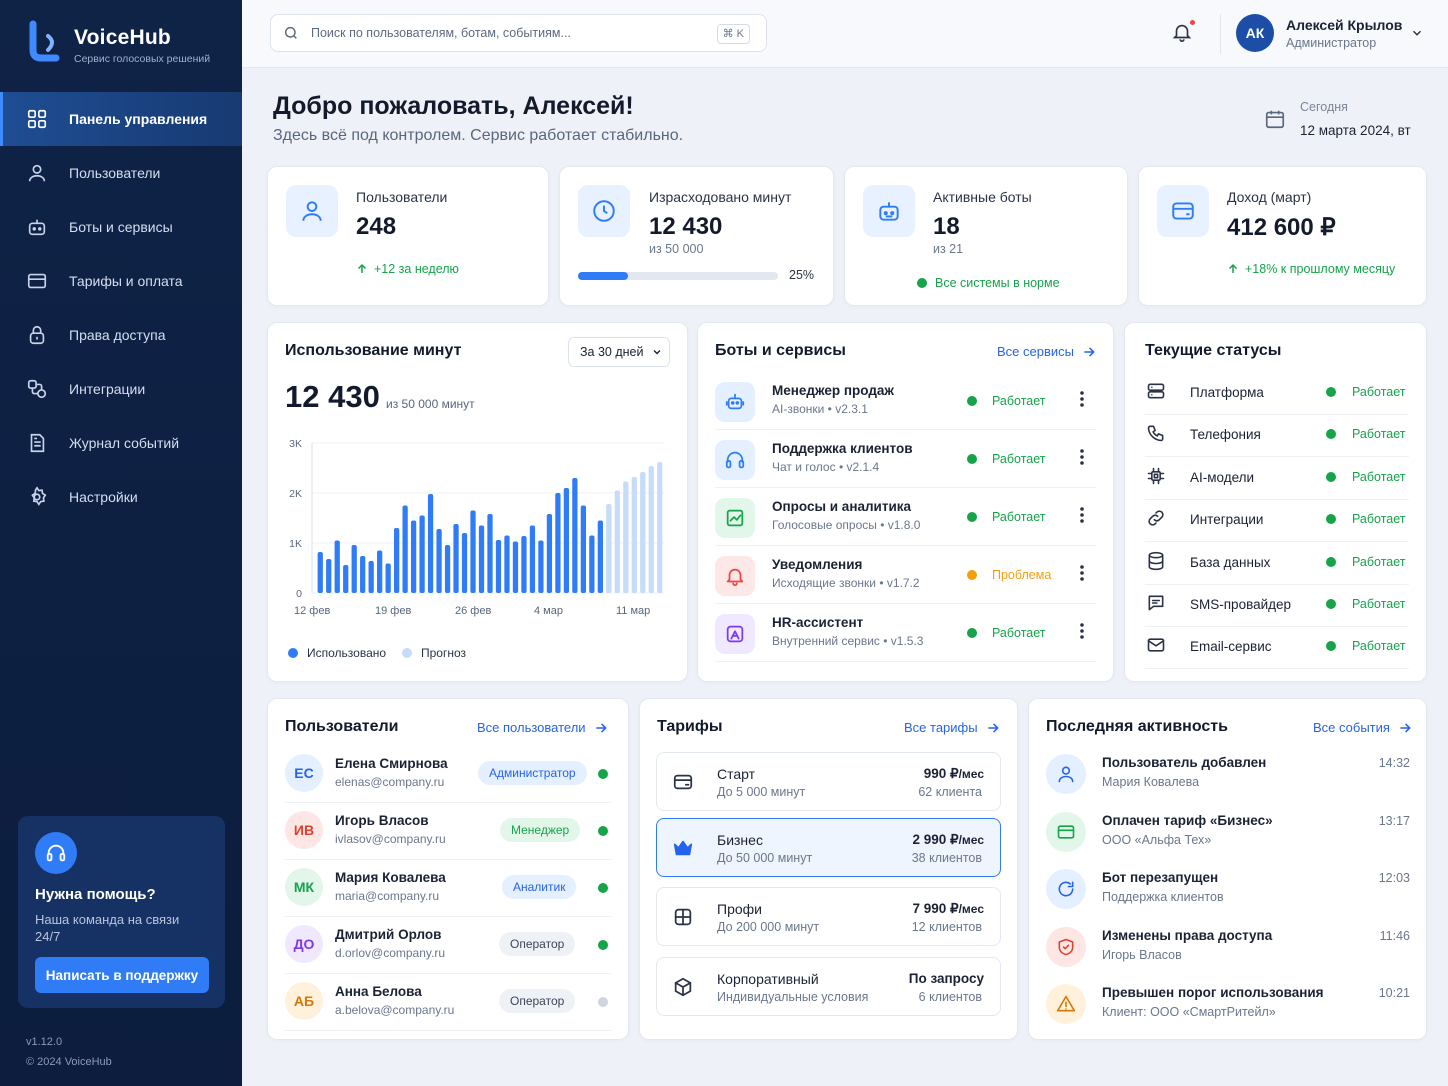 This screenshot has width=1448, height=1086. I want to click on wallet-icon, so click(1183, 211).